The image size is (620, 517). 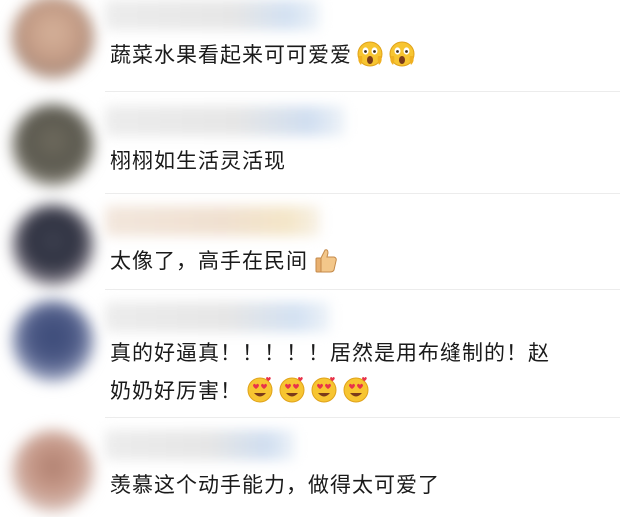 I want to click on comment-text: 羡慕这个动手能力，做得太可爱了, so click(x=275, y=485).